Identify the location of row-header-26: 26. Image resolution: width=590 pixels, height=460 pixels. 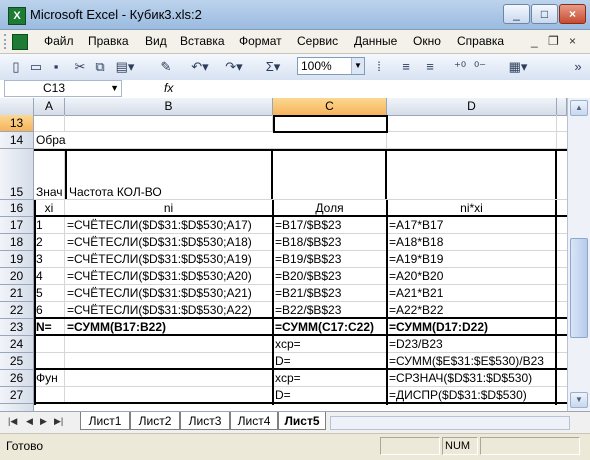
(17, 378).